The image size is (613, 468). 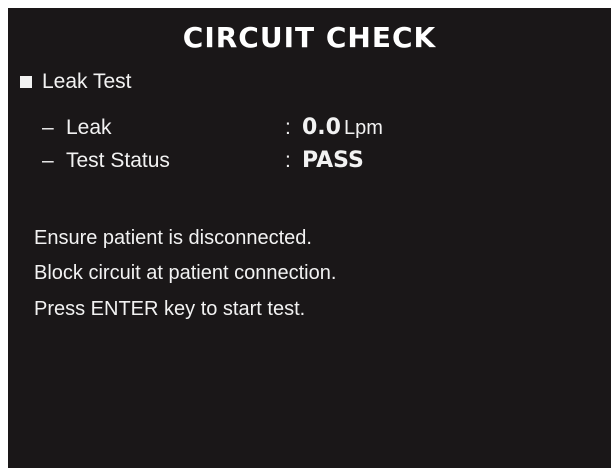 What do you see at coordinates (118, 160) in the screenshot?
I see `test-status-label: Test Status` at bounding box center [118, 160].